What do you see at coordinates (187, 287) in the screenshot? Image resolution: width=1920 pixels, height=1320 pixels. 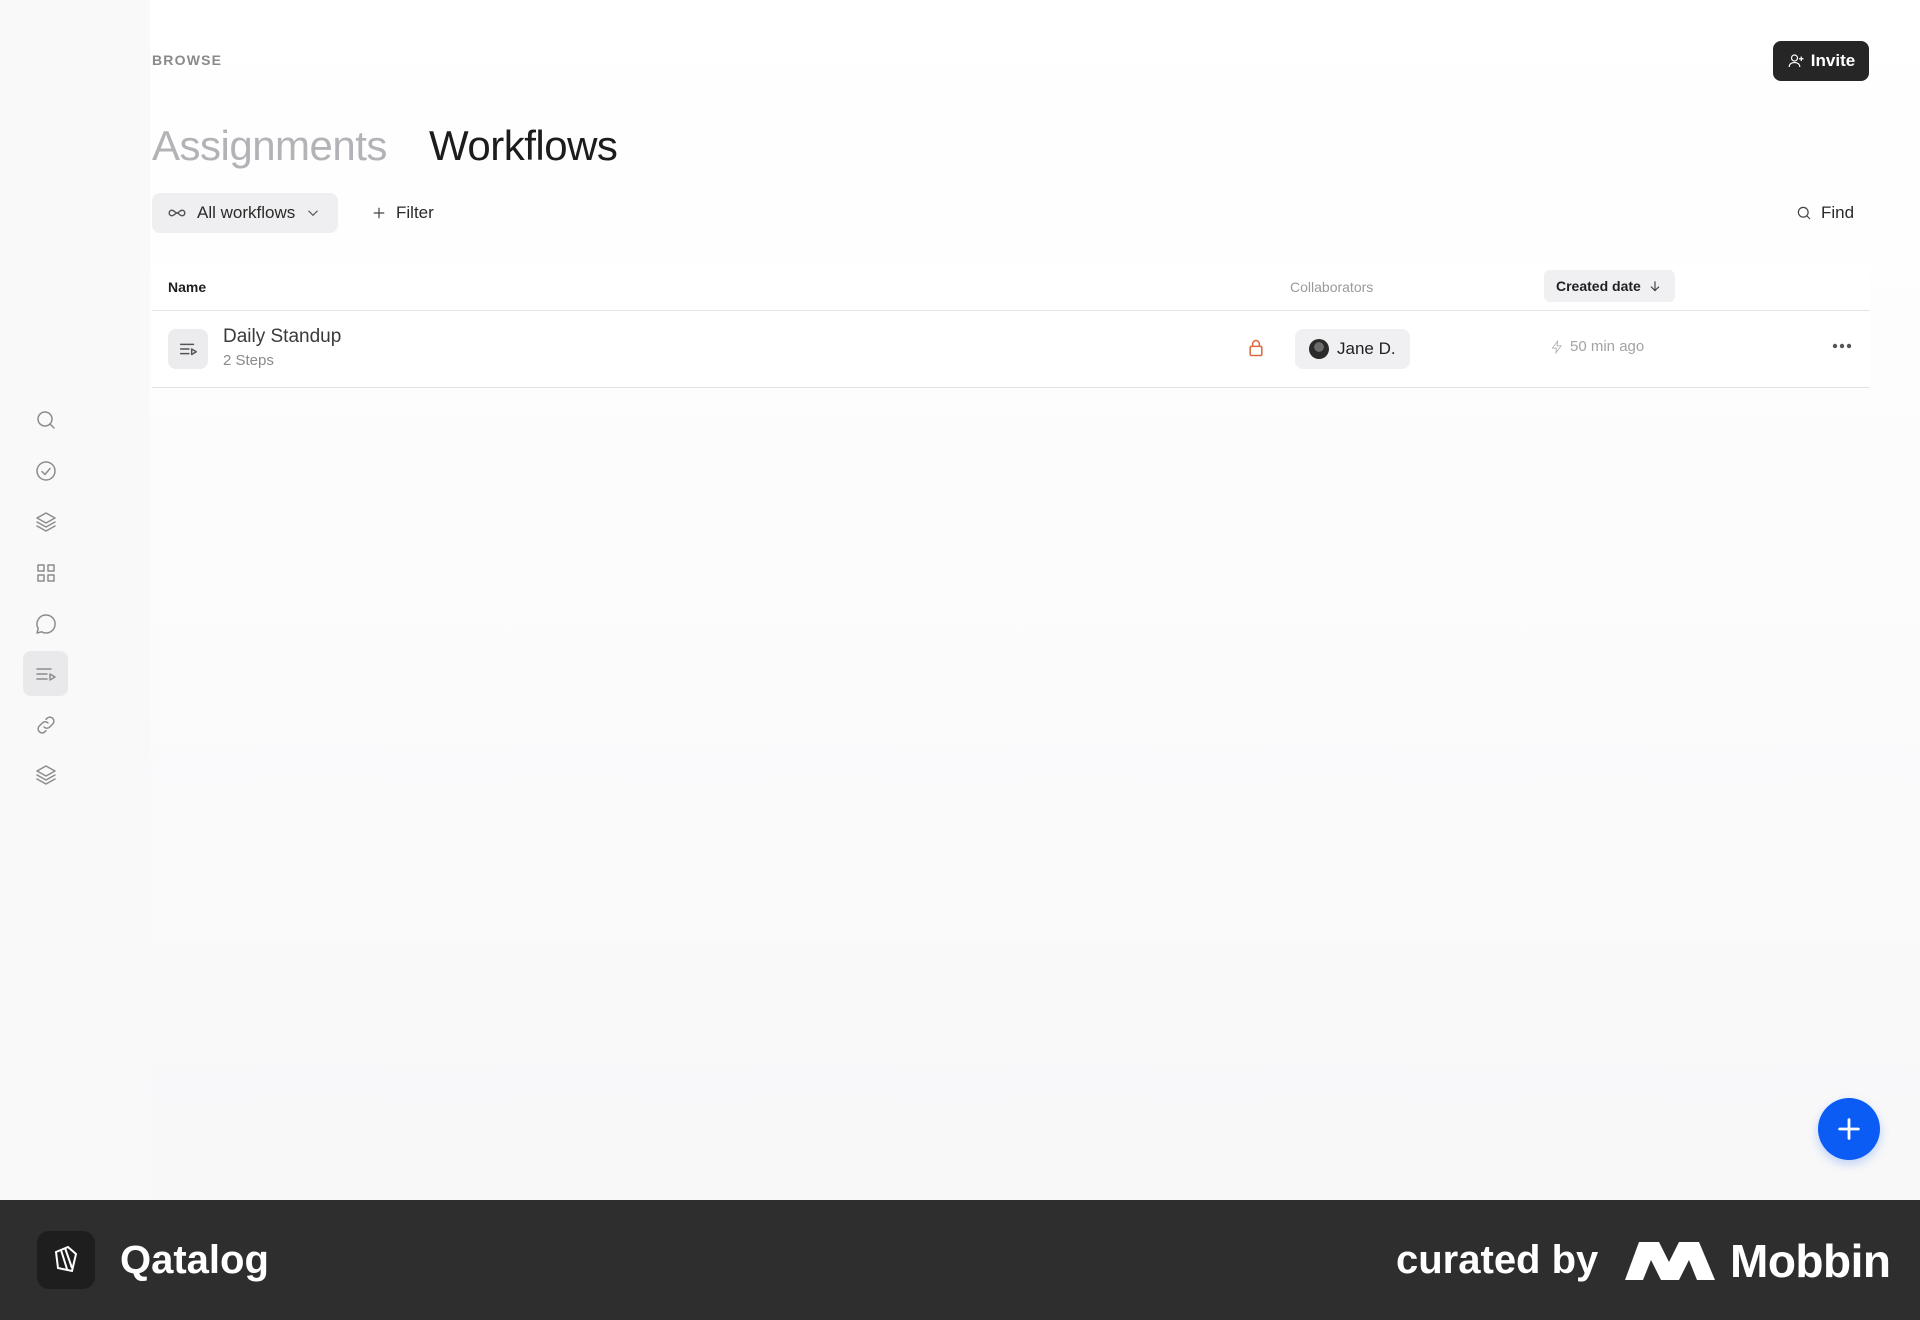 I see `column-header-name: Name` at bounding box center [187, 287].